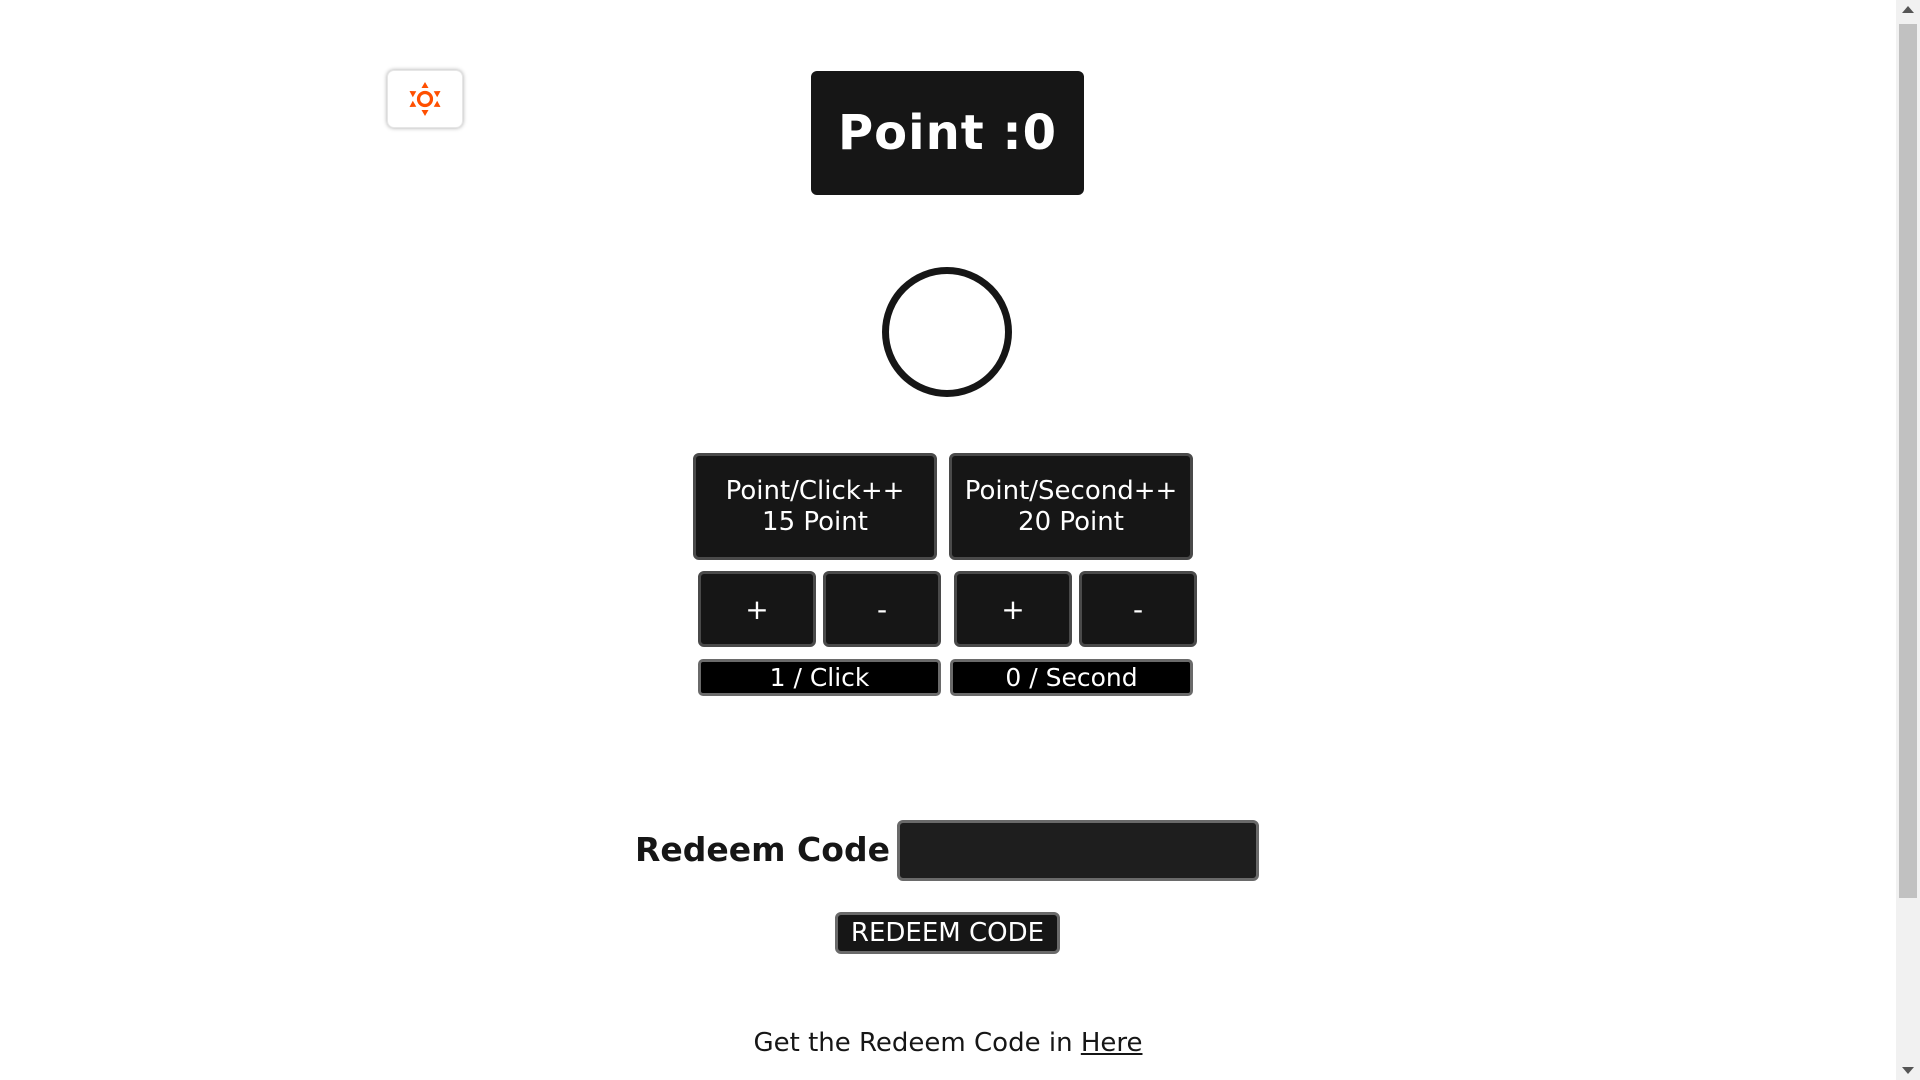 Image resolution: width=1920 pixels, height=1080 pixels. I want to click on redeem-code-label: Redeem Code :, so click(775, 849).